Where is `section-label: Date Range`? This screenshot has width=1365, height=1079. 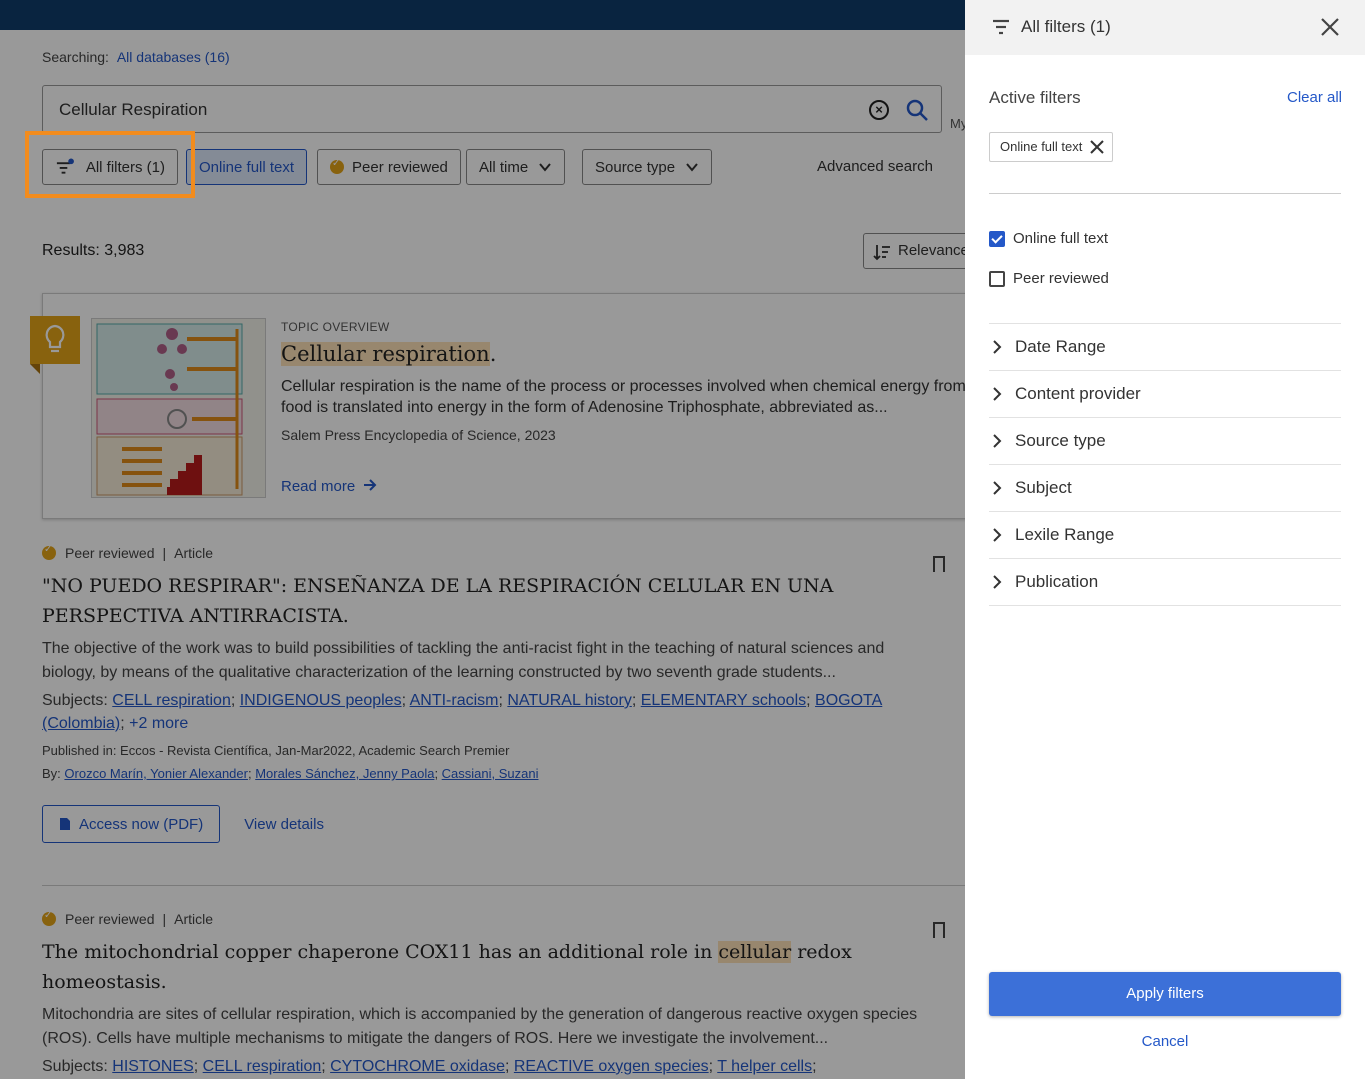
section-label: Date Range is located at coordinates (1060, 346).